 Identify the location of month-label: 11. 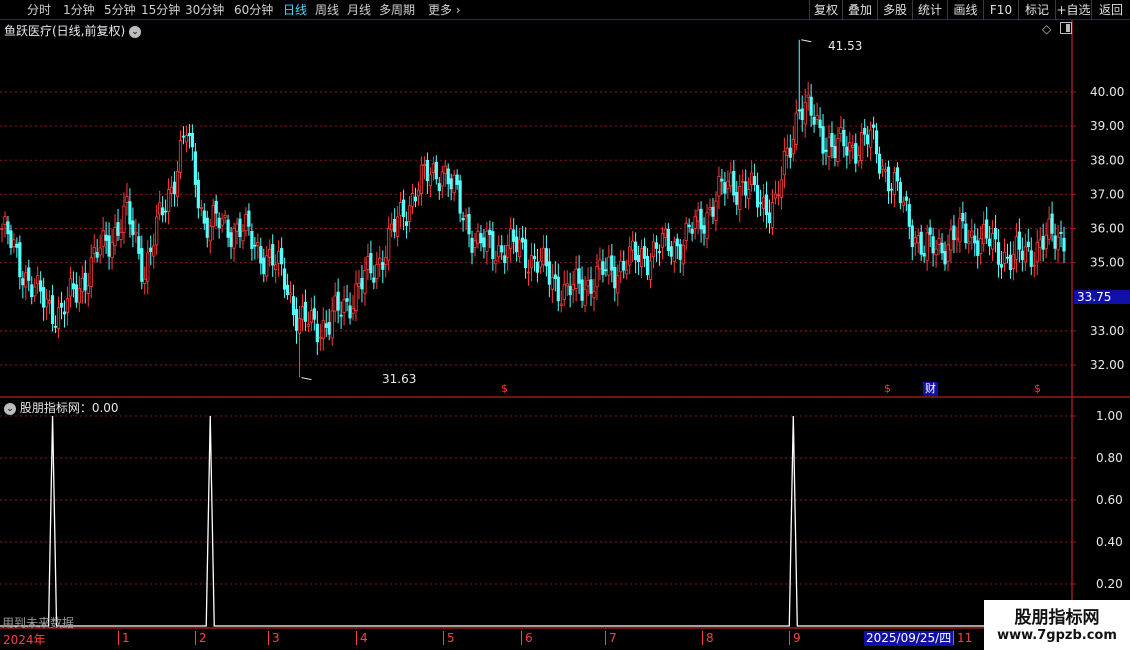
(962, 638).